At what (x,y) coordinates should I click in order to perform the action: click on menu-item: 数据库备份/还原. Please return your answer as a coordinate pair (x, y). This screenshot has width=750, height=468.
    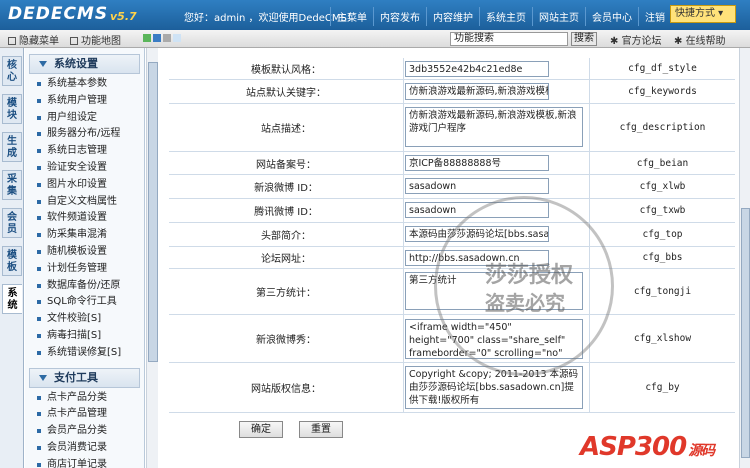
    Looking at the image, I should click on (84, 286).